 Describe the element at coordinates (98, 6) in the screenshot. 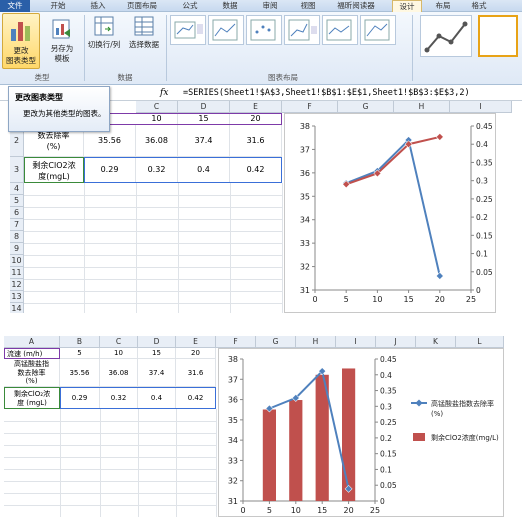

I see `tab-insert: 插入` at that location.